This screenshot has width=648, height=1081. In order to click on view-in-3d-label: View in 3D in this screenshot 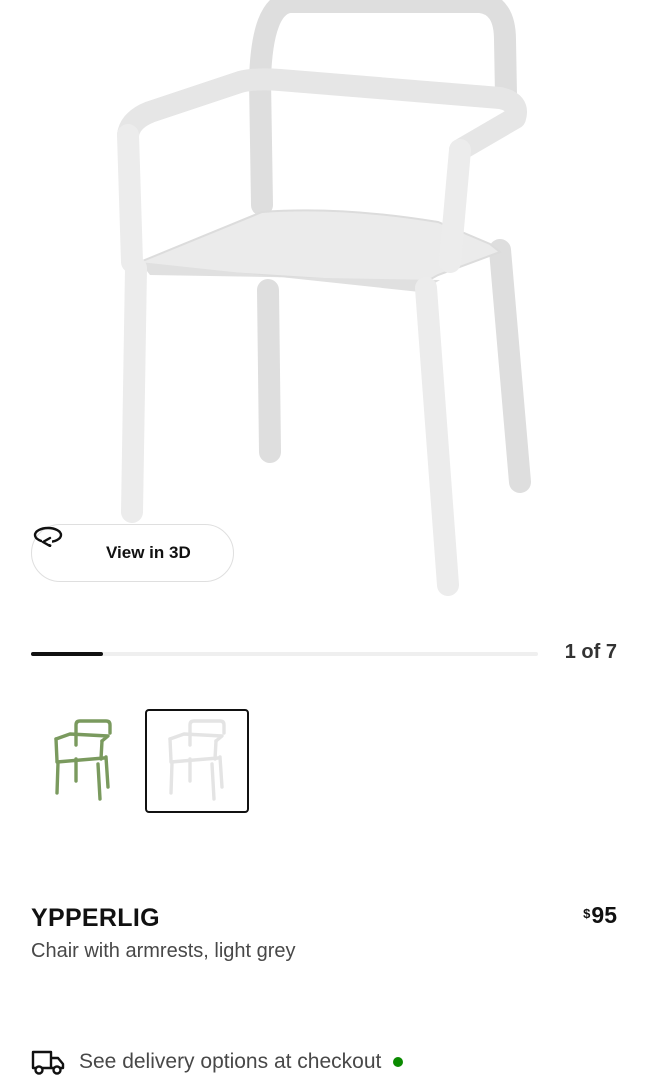, I will do `click(148, 552)`.